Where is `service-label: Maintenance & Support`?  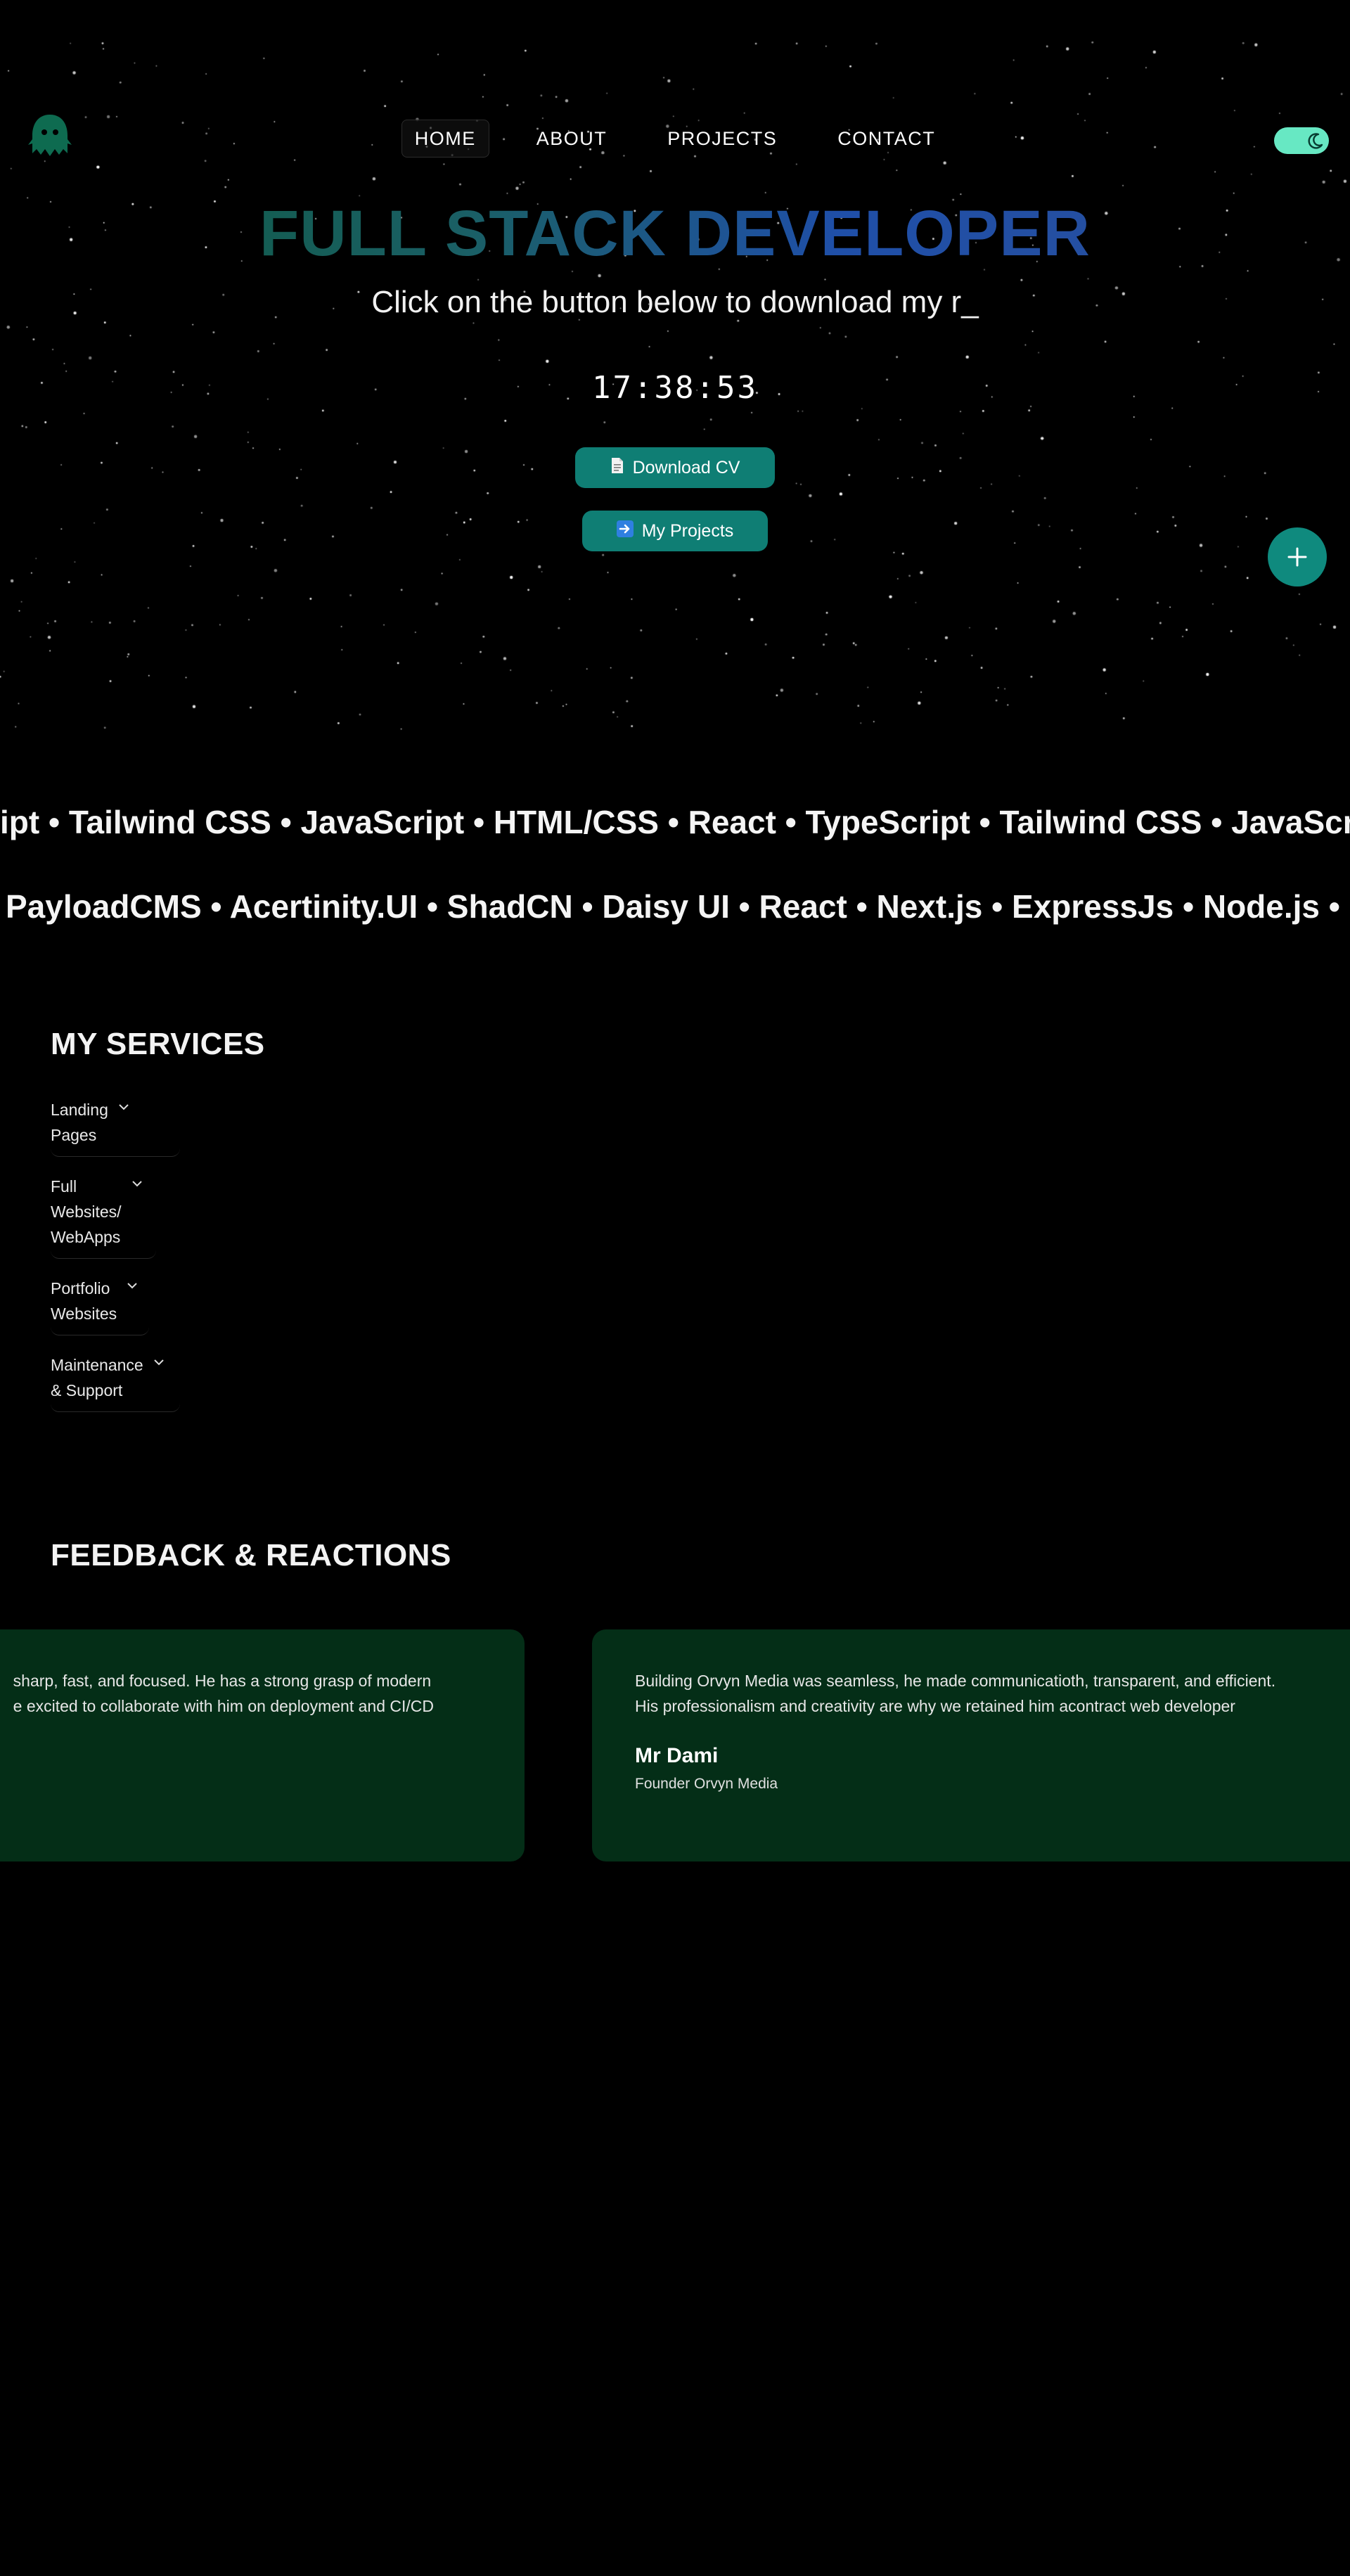 service-label: Maintenance & Support is located at coordinates (97, 1377).